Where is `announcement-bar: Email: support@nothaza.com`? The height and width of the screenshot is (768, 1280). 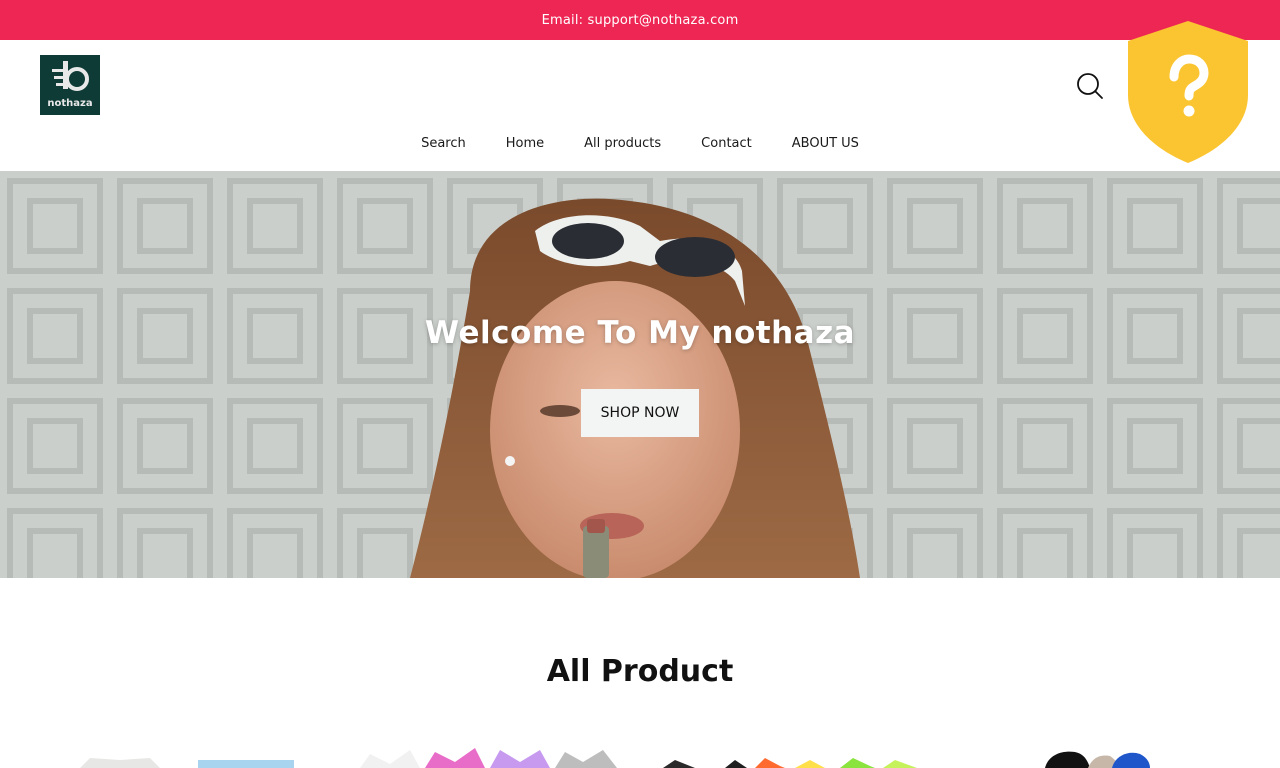
announcement-bar: Email: support@nothaza.com is located at coordinates (640, 20).